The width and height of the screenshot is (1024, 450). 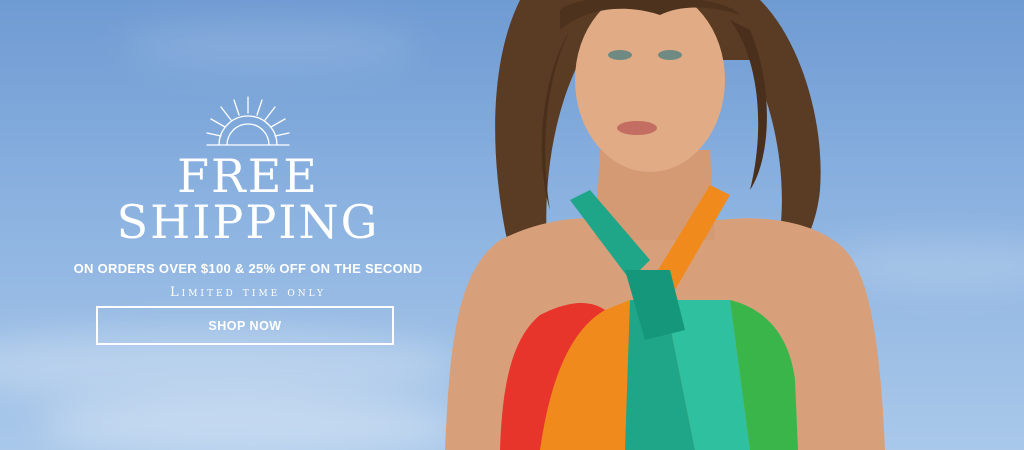 What do you see at coordinates (248, 292) in the screenshot?
I see `tagline: Limited time only` at bounding box center [248, 292].